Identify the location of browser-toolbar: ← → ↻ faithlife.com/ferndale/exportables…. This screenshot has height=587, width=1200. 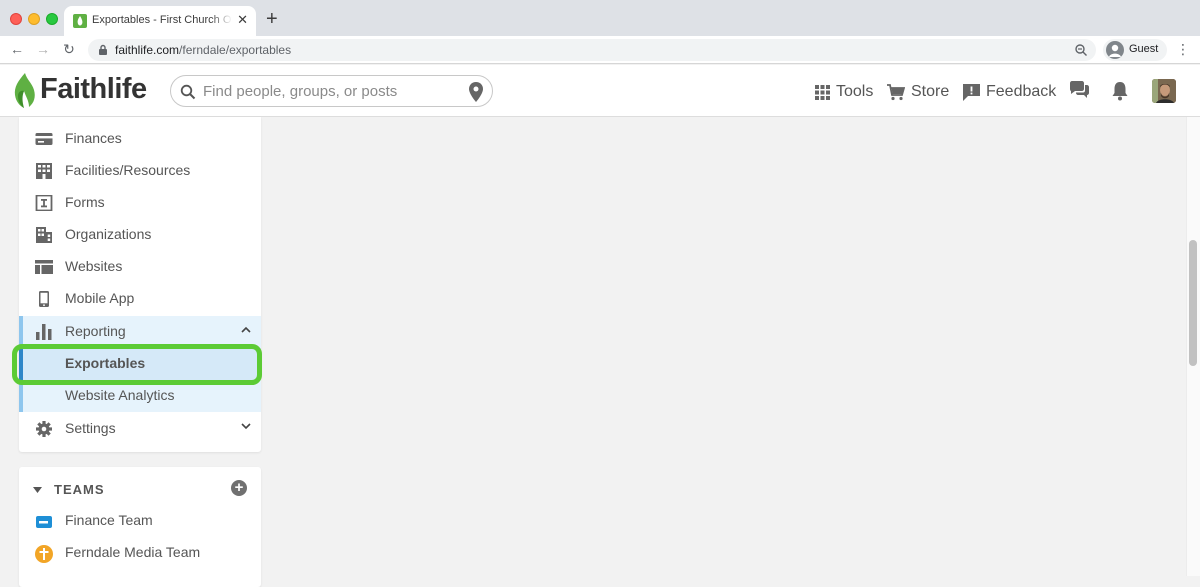
(600, 50).